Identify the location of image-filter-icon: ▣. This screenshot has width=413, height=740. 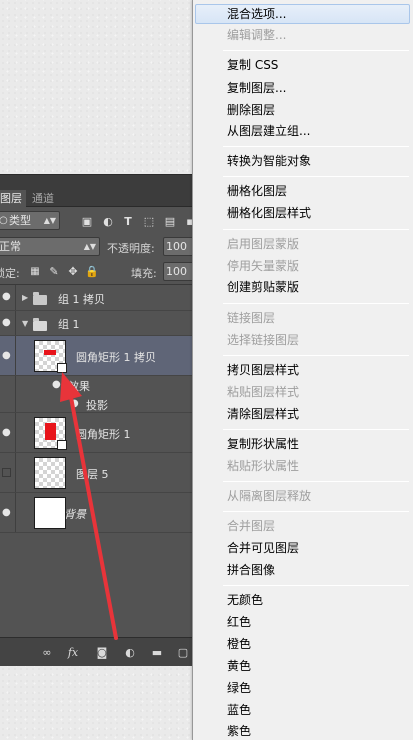
(87, 222).